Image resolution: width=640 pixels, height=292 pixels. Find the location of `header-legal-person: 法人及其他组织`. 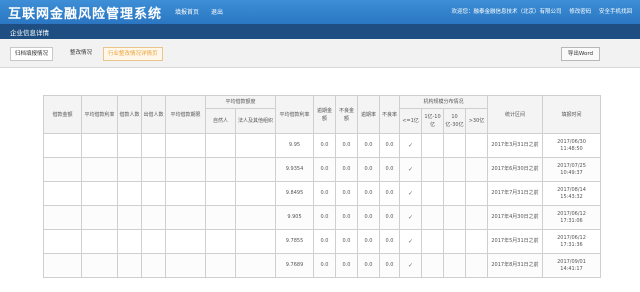

header-legal-person: 法人及其他组织 is located at coordinates (255, 121).